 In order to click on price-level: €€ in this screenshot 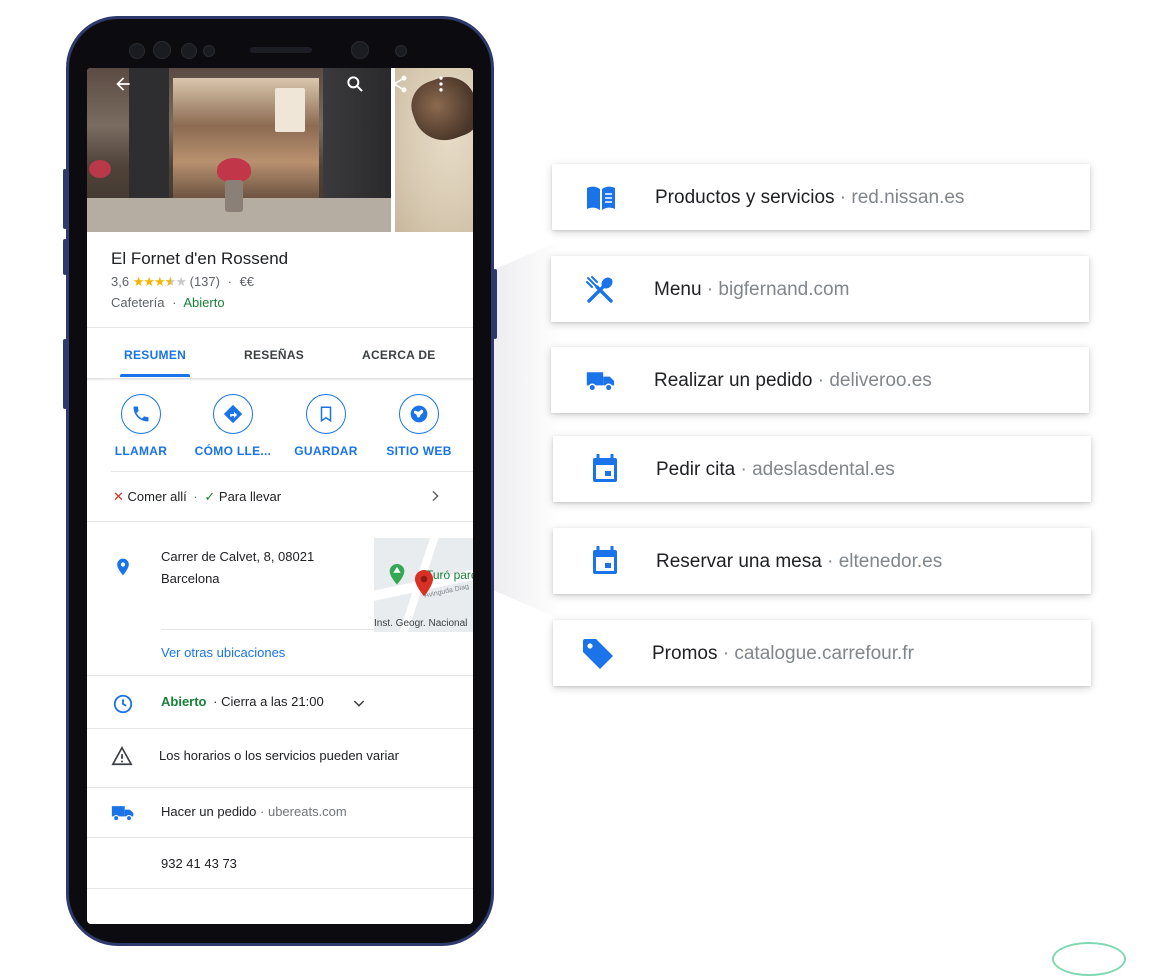, I will do `click(247, 281)`.